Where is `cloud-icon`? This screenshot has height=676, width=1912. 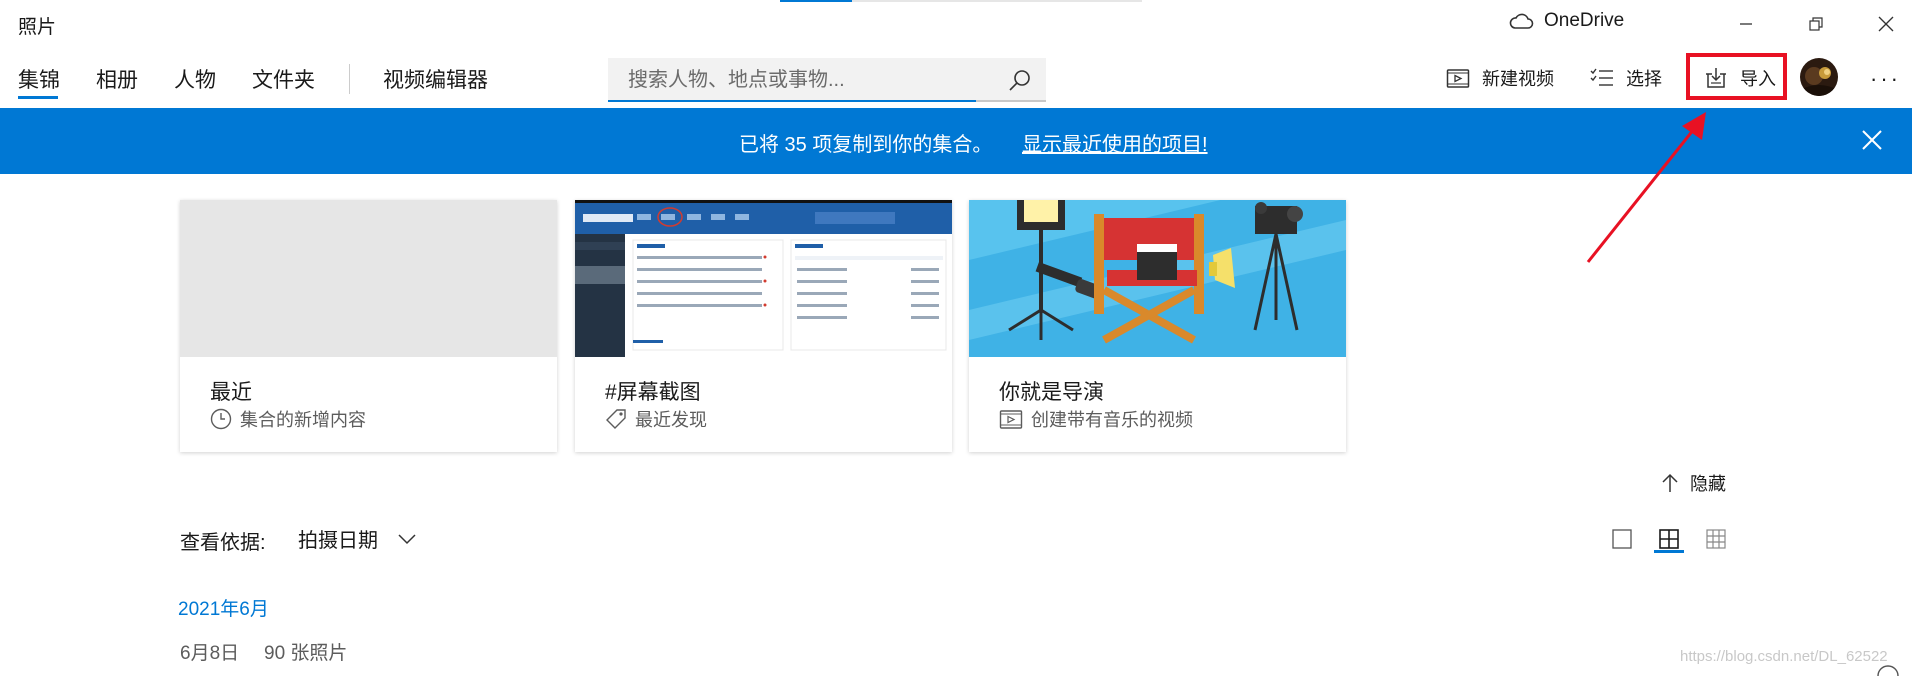 cloud-icon is located at coordinates (1521, 21).